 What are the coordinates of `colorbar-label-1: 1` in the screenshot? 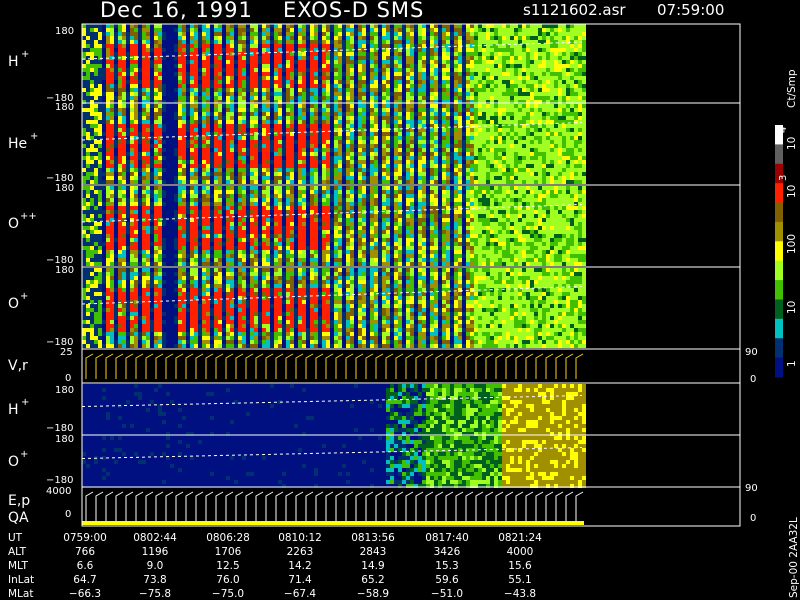 It's located at (792, 363).